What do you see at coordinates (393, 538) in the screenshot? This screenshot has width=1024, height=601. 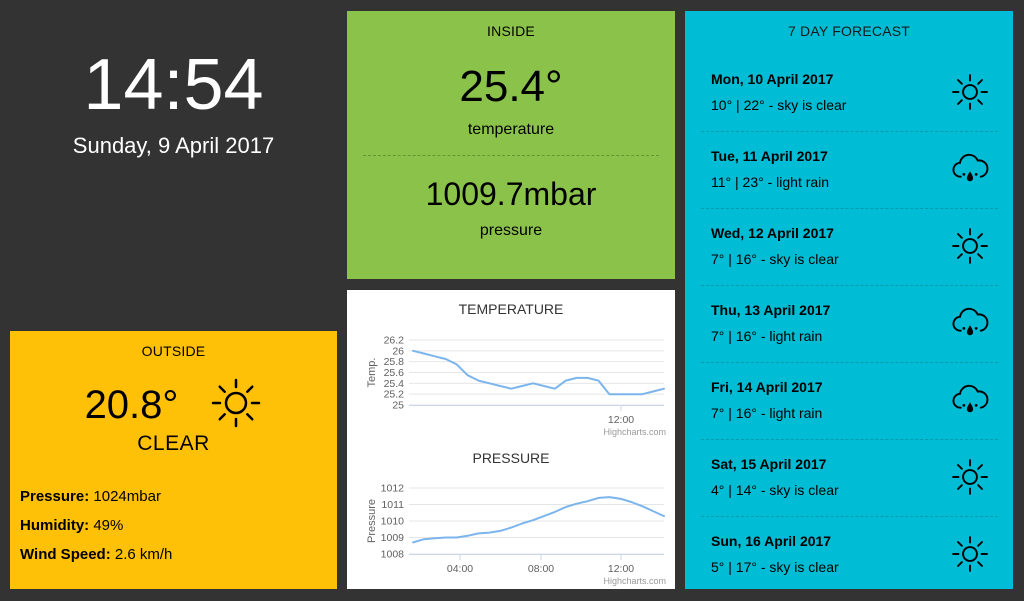 I see `y-tick-label: 1009` at bounding box center [393, 538].